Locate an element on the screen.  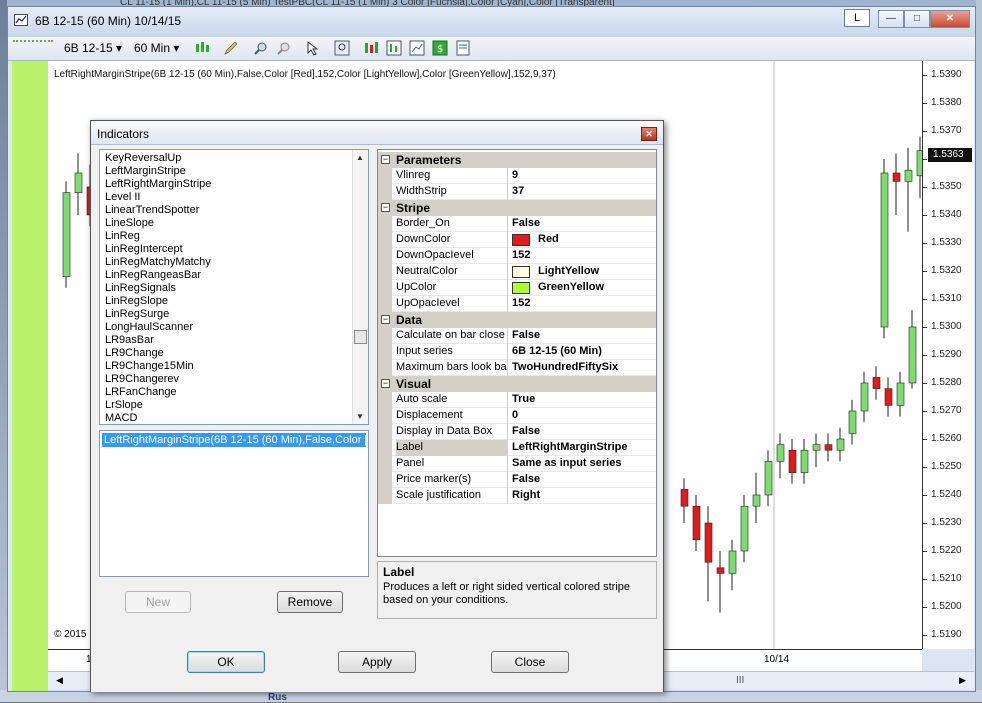
bar-type-icon is located at coordinates (202, 48).